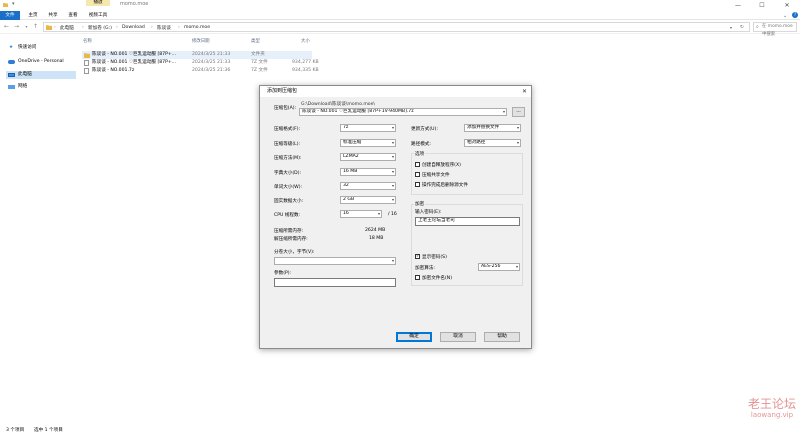 The width and height of the screenshot is (800, 437). I want to click on crumb-current: momo.moe, so click(197, 27).